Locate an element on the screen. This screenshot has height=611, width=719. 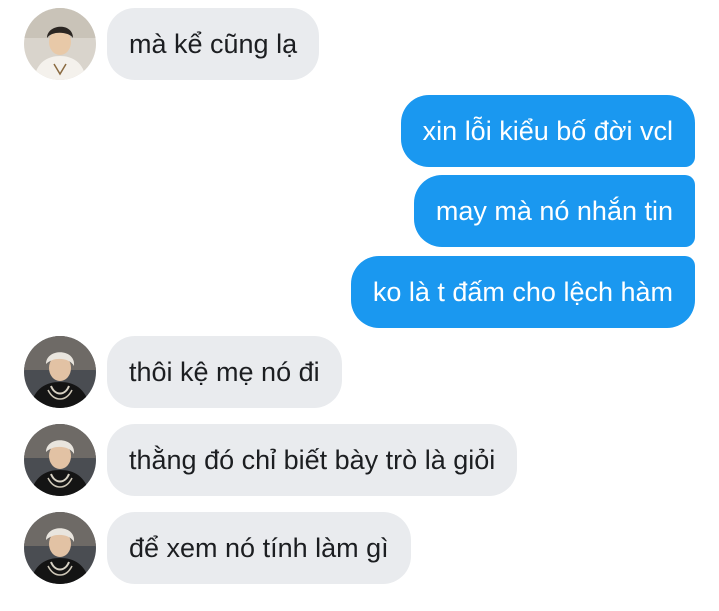
incoming-message-bubble: thằng đó chỉ biết bày trò là giỏi is located at coordinates (312, 460).